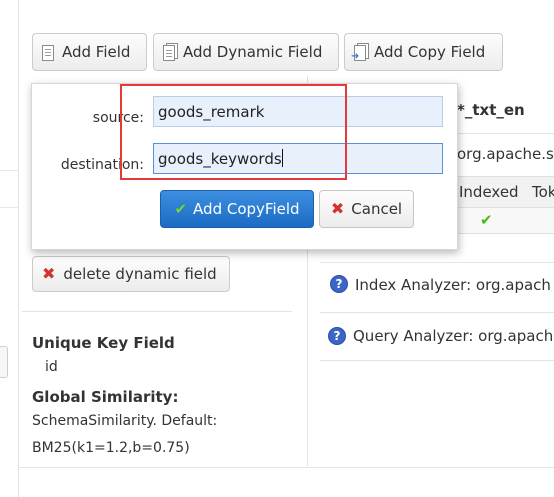  Describe the element at coordinates (51, 367) in the screenshot. I see `unique-key-value: id` at that location.